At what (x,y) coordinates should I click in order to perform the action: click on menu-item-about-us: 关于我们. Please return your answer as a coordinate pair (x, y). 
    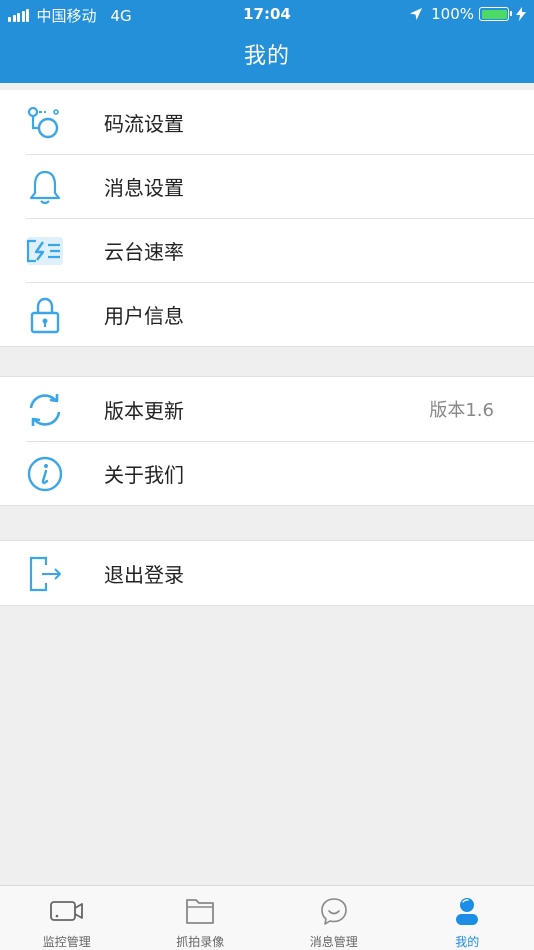
    Looking at the image, I should click on (267, 473).